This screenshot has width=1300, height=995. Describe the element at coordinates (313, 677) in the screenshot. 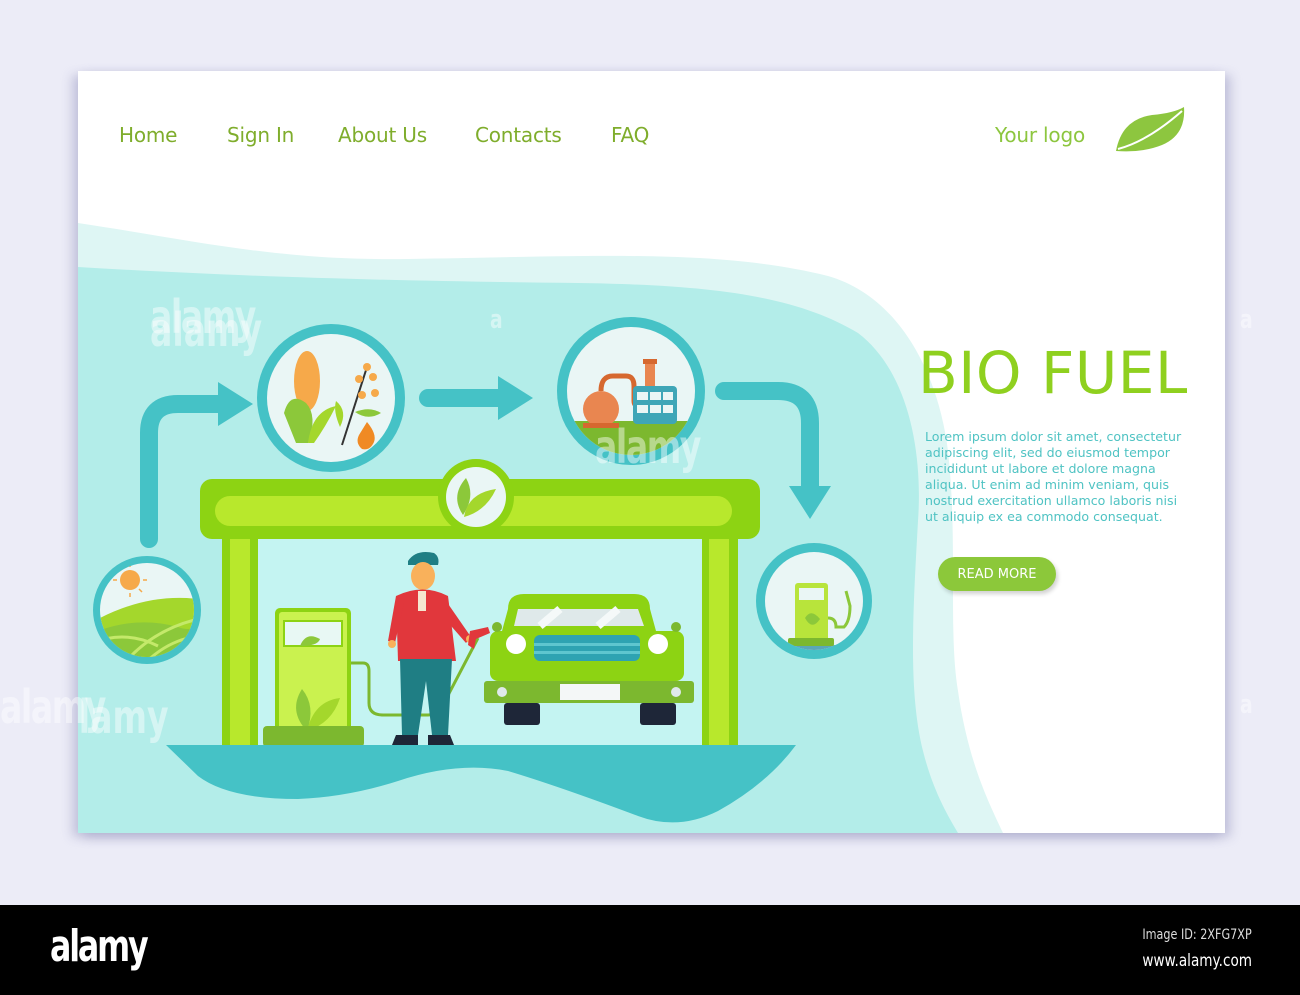

I see `fuel-pump` at that location.